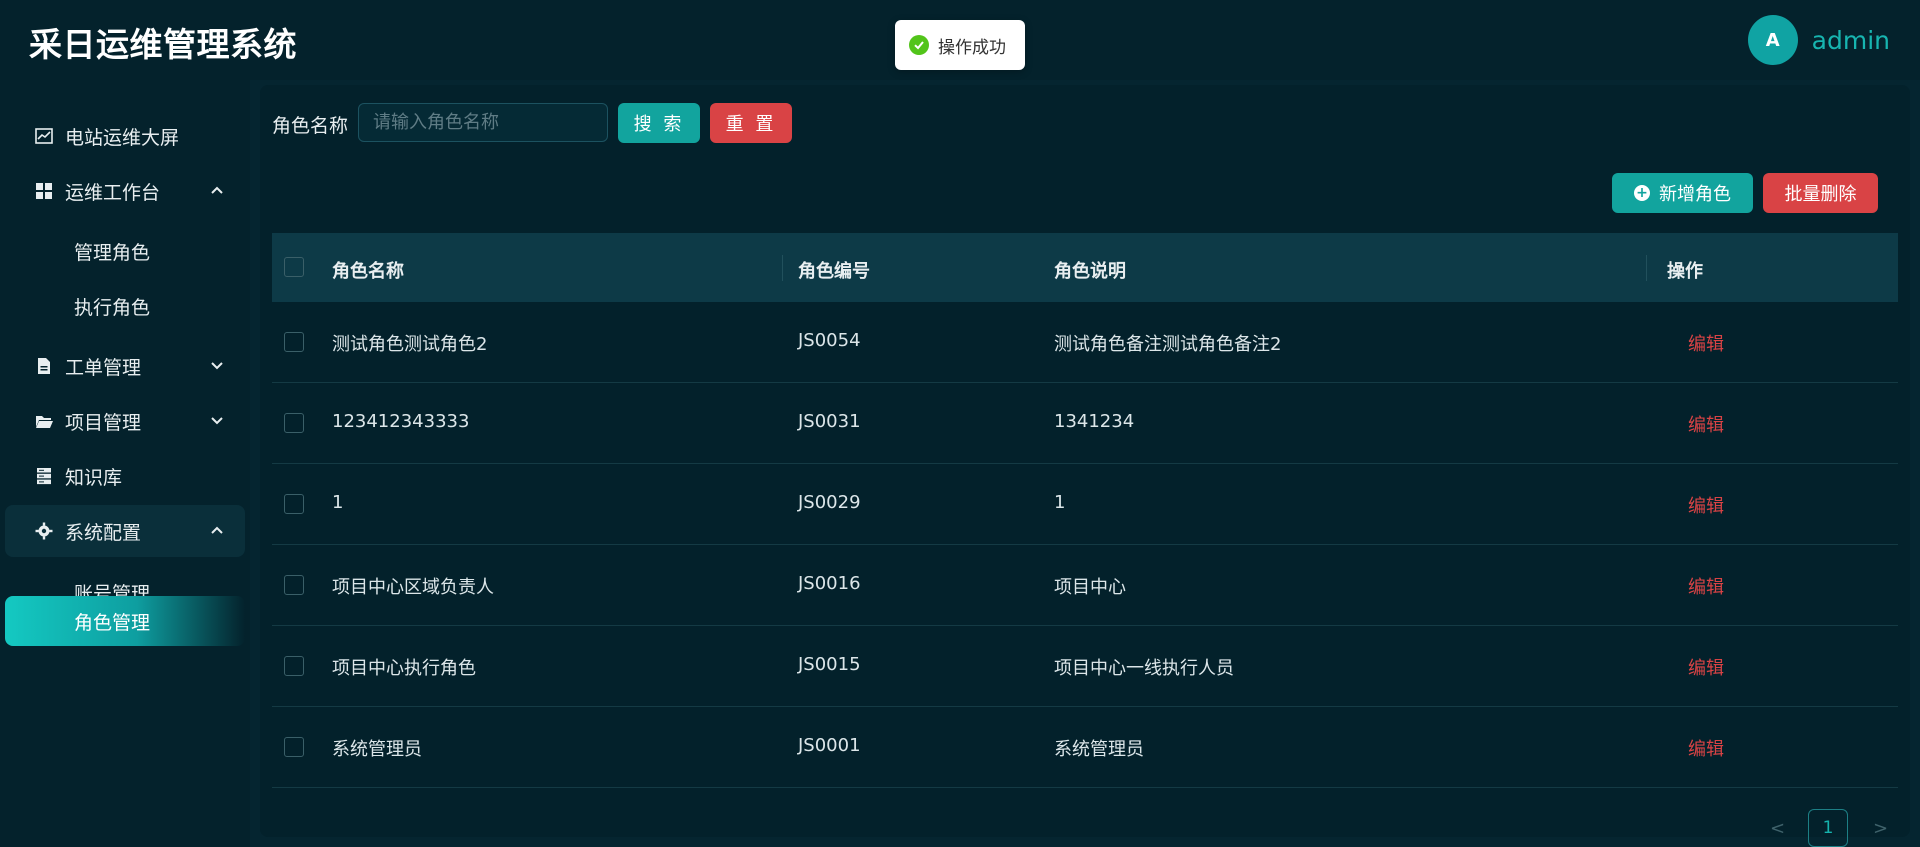 The width and height of the screenshot is (1920, 847). Describe the element at coordinates (1772, 40) in the screenshot. I see `avatar: A` at that location.